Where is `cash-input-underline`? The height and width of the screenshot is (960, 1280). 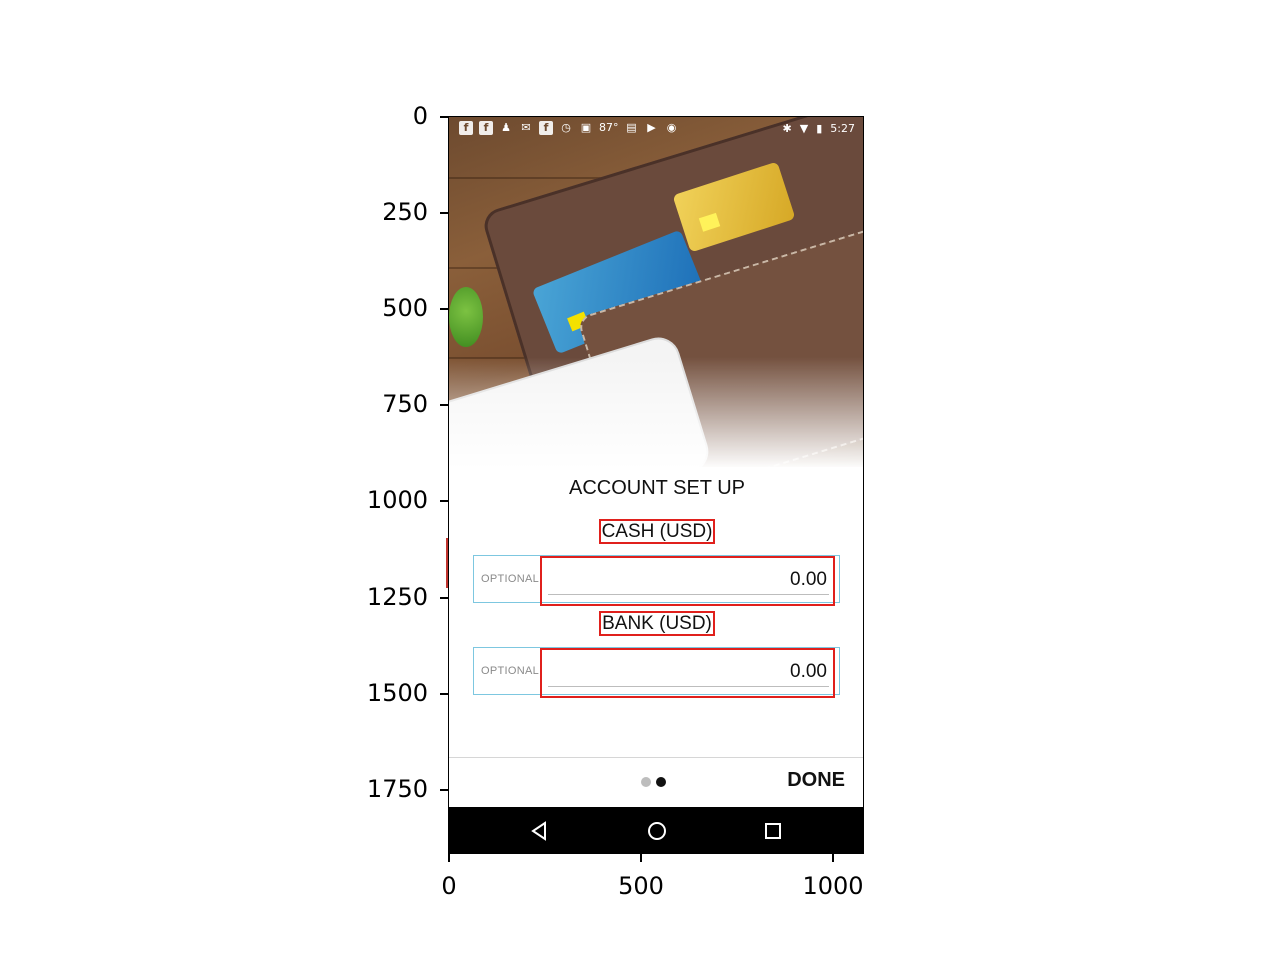 cash-input-underline is located at coordinates (688, 594).